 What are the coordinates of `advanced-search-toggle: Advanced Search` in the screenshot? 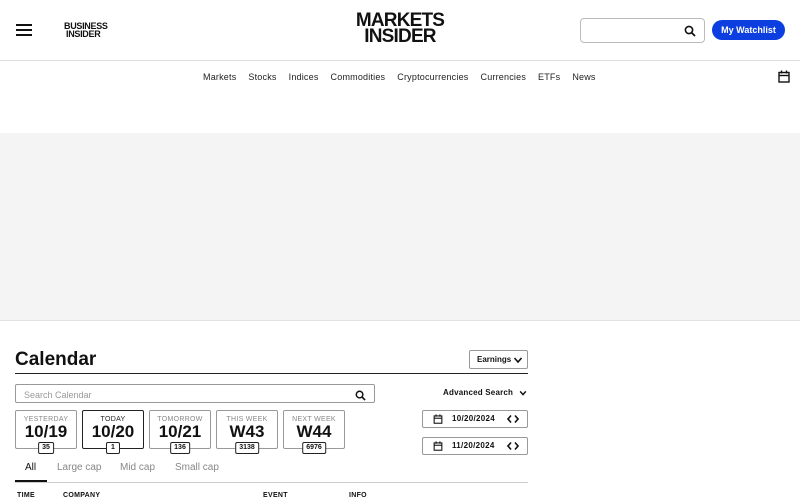 It's located at (485, 392).